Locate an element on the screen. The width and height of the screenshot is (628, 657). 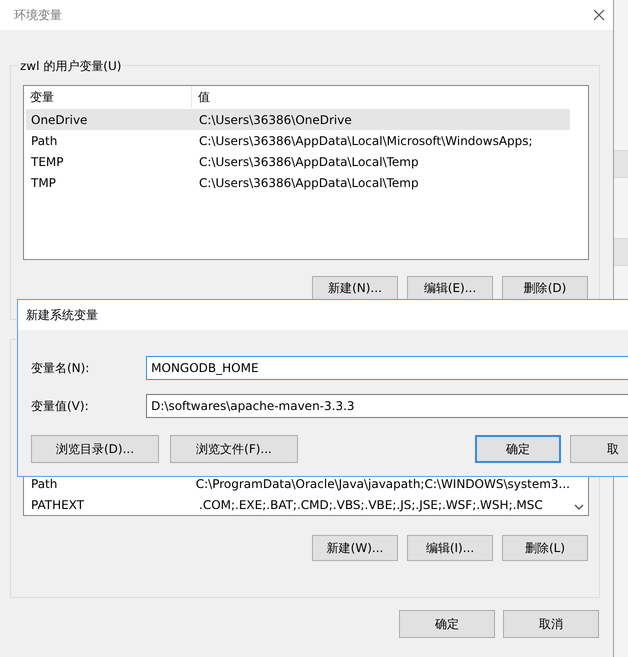
scroll-down-icon is located at coordinates (579, 507).